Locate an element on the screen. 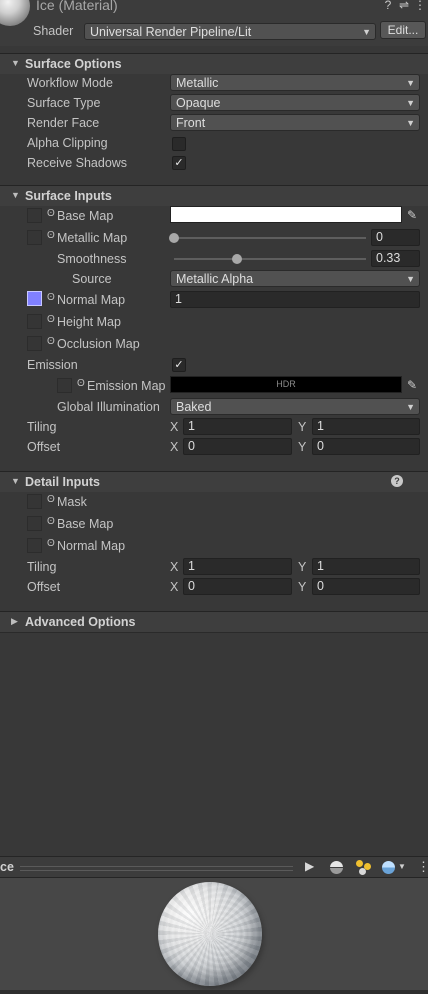 Image resolution: width=428 pixels, height=994 pixels. smoothness-slider-track is located at coordinates (270, 259).